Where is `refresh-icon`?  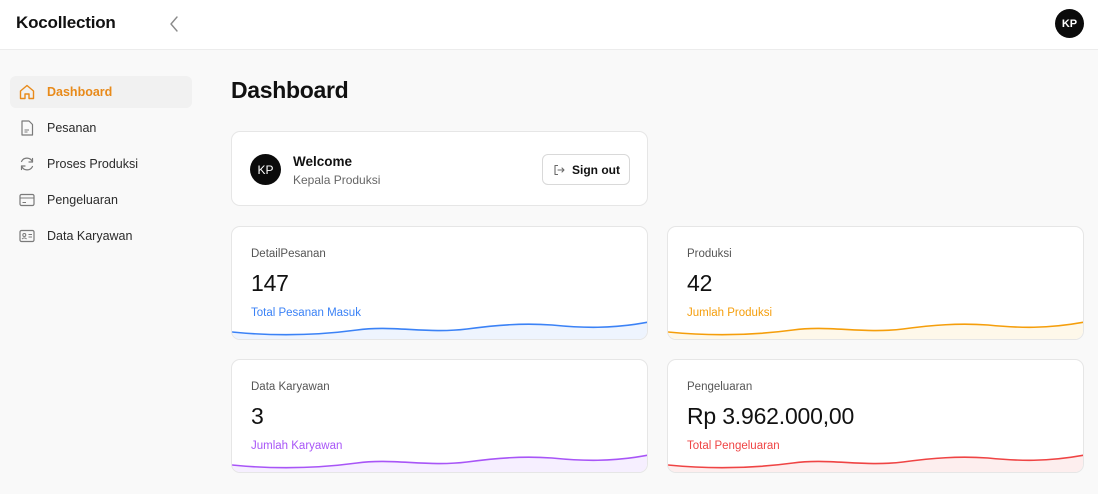
refresh-icon is located at coordinates (27, 164).